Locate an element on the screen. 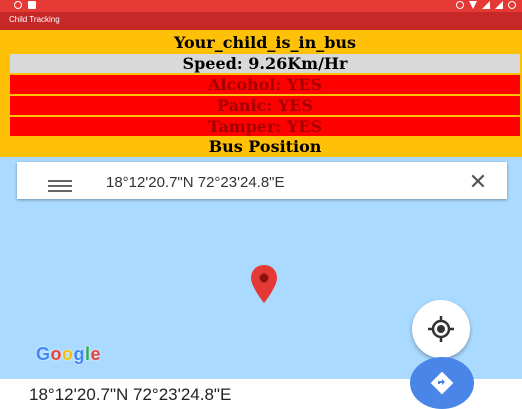 This screenshot has height=409, width=522. logo-letter: G is located at coordinates (43, 354).